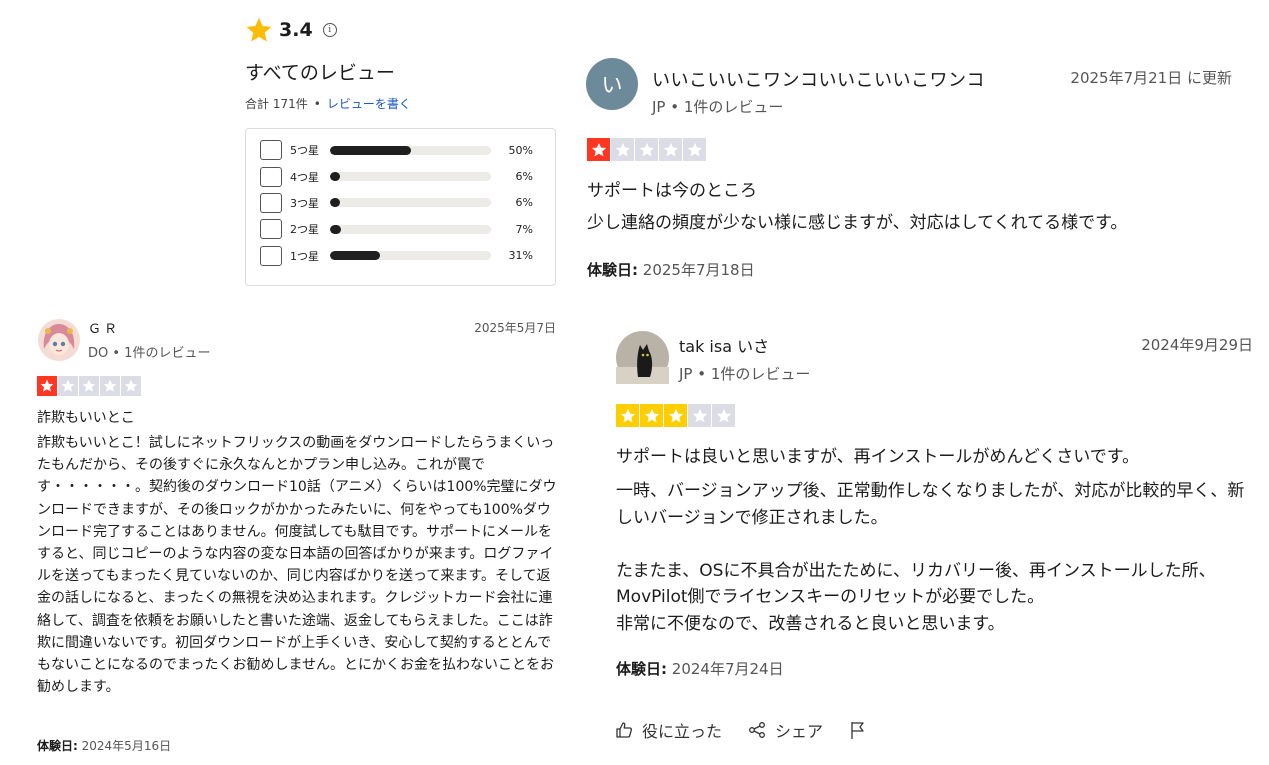 Image resolution: width=1269 pixels, height=765 pixels. What do you see at coordinates (304, 230) in the screenshot?
I see `star-level-label: 2つ星` at bounding box center [304, 230].